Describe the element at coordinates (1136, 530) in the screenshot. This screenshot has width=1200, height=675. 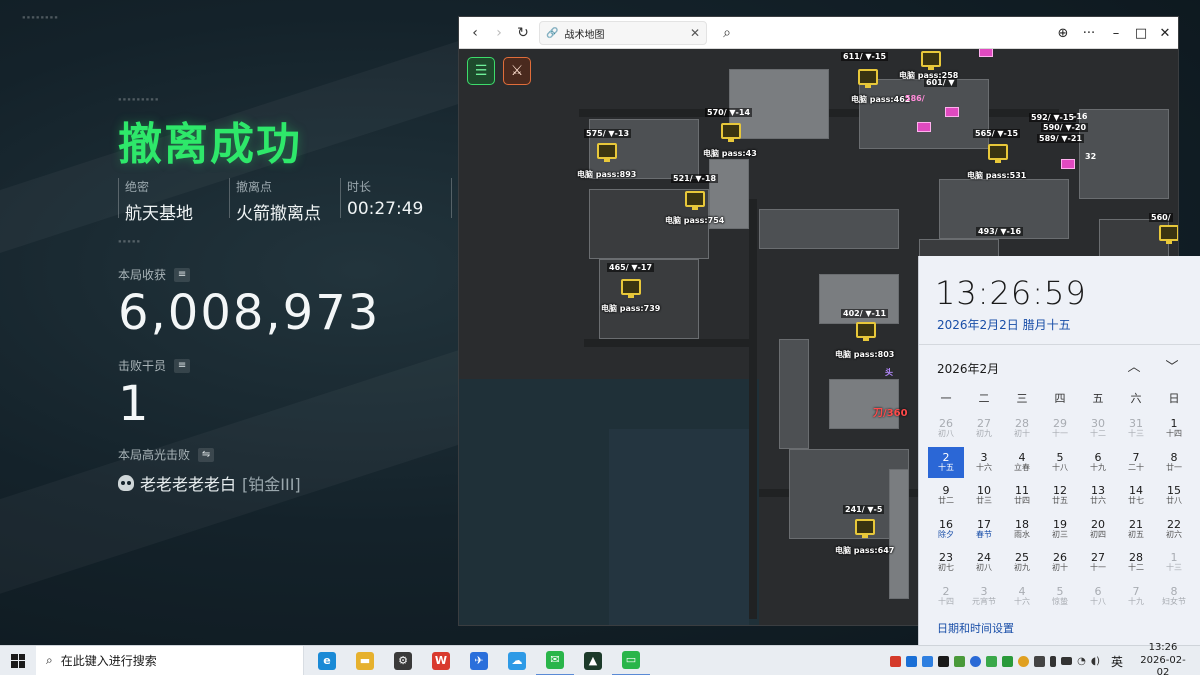
I see `calendar-day: 21 初五` at that location.